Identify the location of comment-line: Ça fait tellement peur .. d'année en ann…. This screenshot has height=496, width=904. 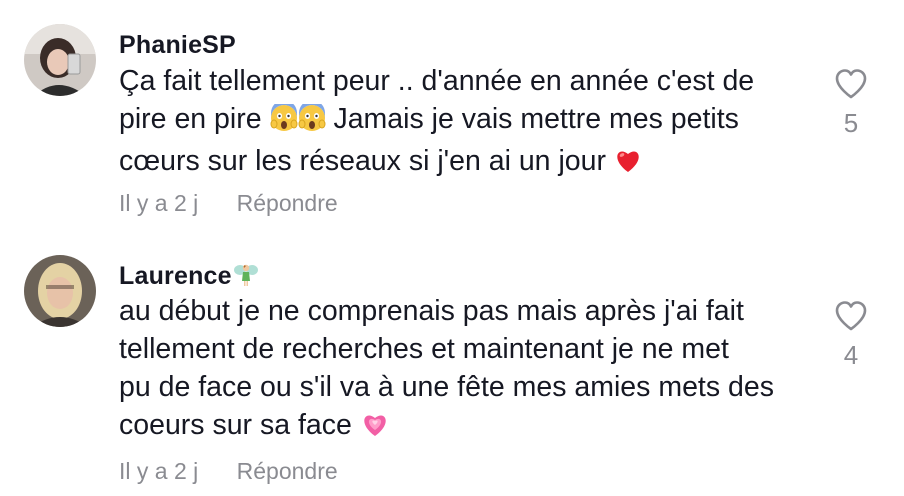
(437, 81).